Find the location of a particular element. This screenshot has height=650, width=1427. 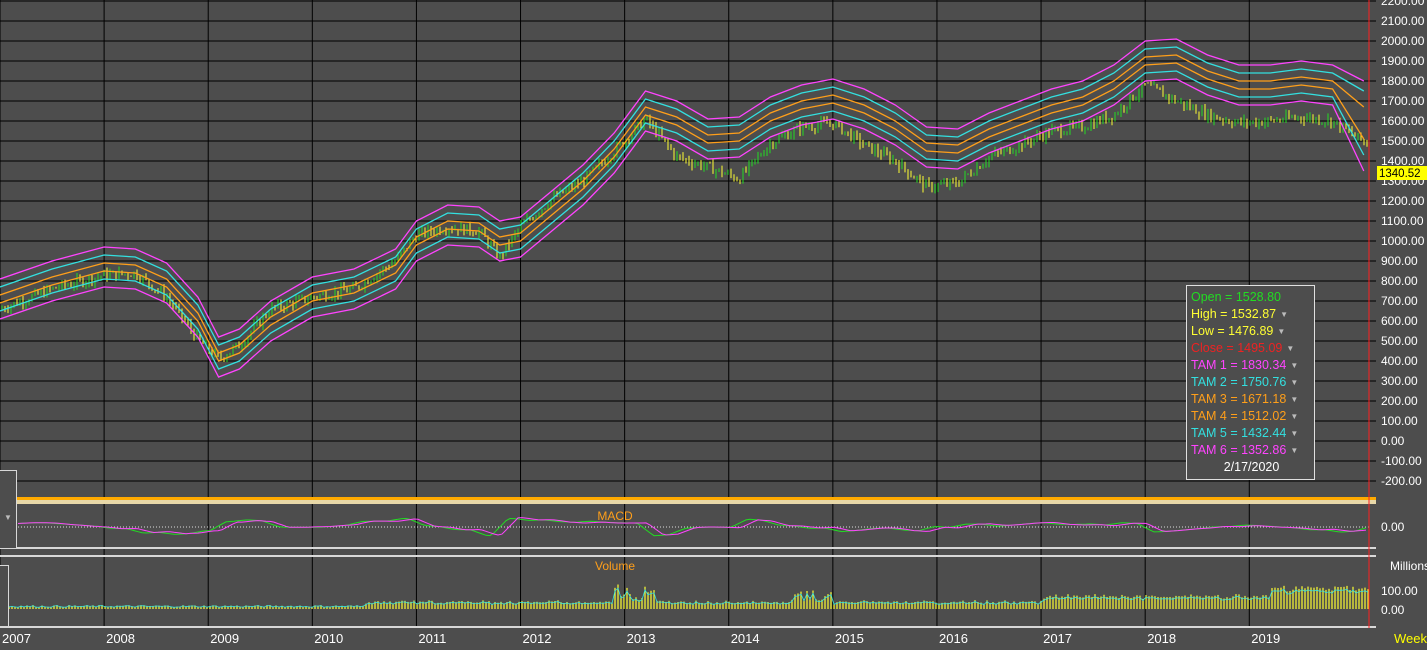

legend-value: High = 1532.87 is located at coordinates (1234, 314).